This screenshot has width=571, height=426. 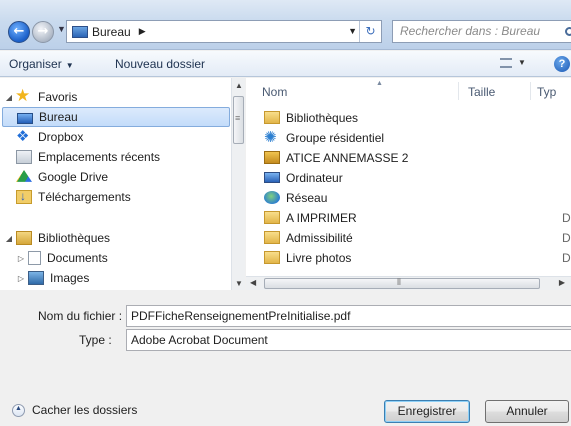 I want to click on sidebar-item-label: Favoris, so click(x=58, y=97).